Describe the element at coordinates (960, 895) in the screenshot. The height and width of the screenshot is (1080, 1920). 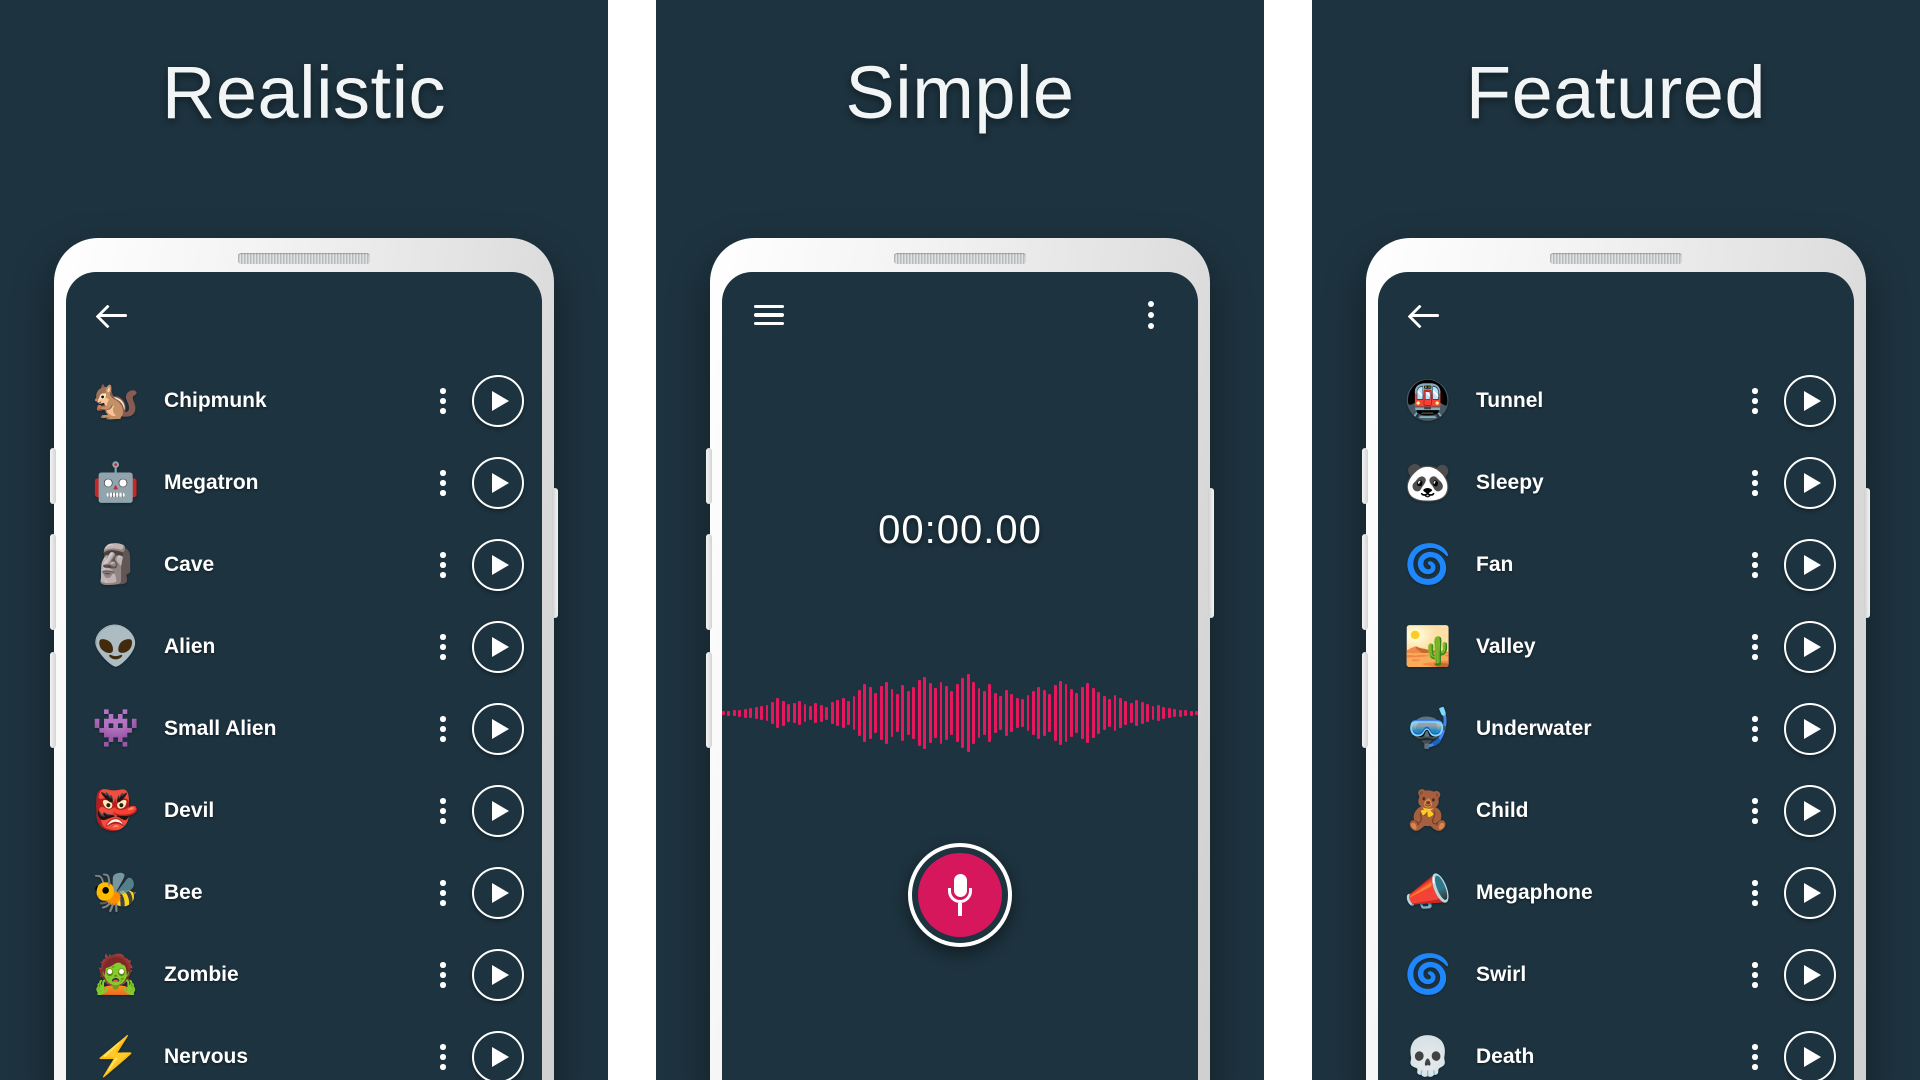
I see `record-button` at that location.